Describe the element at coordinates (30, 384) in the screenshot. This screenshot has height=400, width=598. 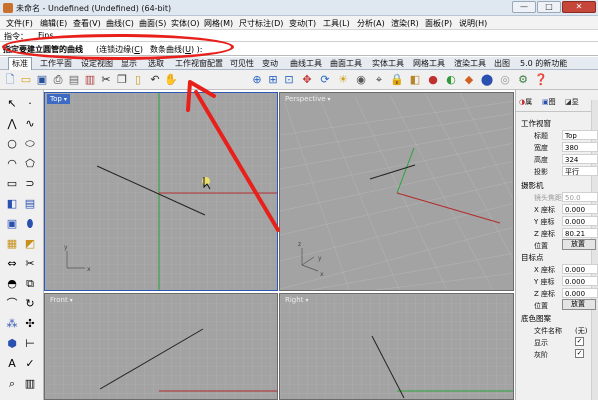
I see `group-icon: ▥` at that location.